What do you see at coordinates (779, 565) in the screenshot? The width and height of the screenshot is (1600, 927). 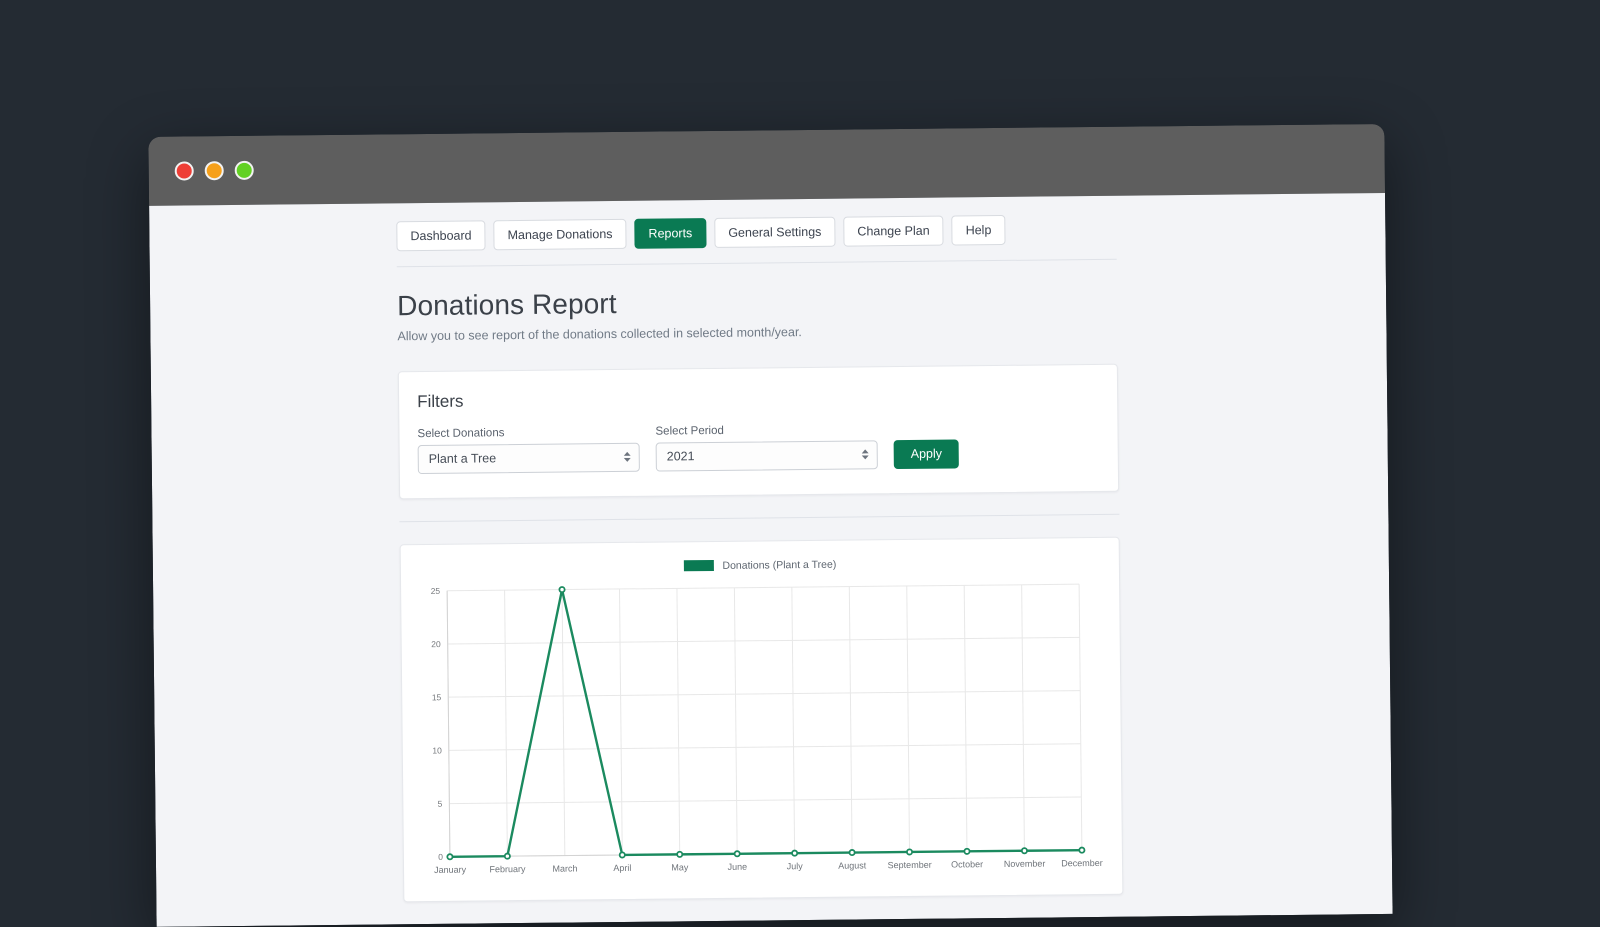 I see `legend-label: Donations (Plant a Tree)` at bounding box center [779, 565].